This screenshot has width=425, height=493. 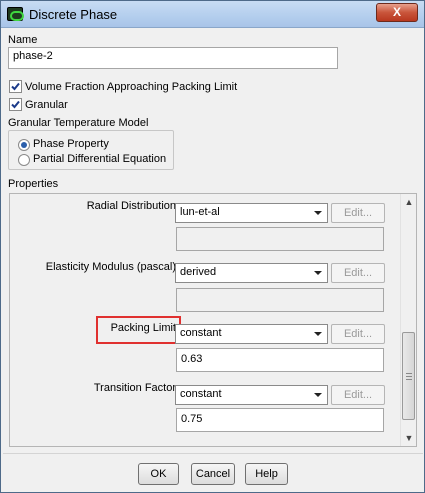 What do you see at coordinates (46, 105) in the screenshot?
I see `granular-checkbox-label: Granular` at bounding box center [46, 105].